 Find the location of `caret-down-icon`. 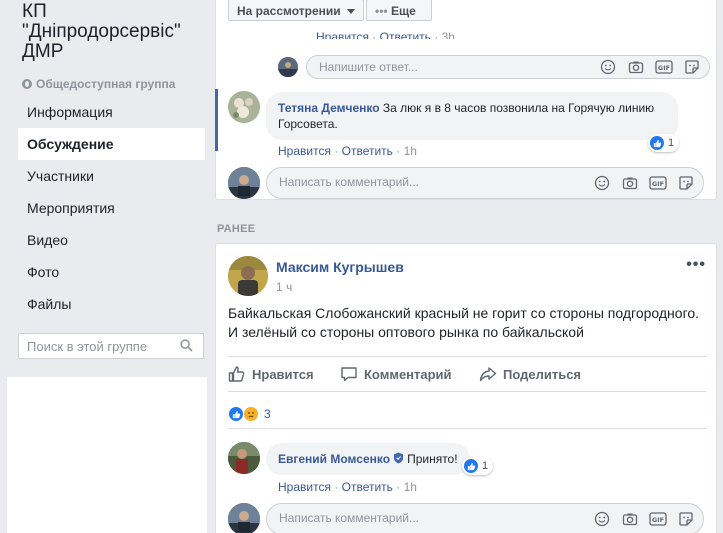

caret-down-icon is located at coordinates (350, 12).